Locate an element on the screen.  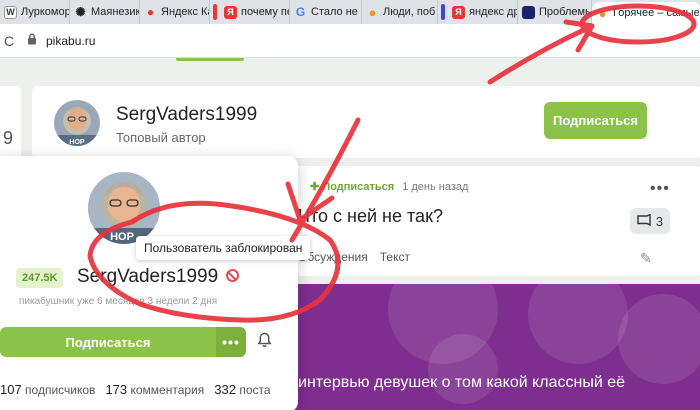
tab-yandex-search: Я почему пе is located at coordinates (255, 12).